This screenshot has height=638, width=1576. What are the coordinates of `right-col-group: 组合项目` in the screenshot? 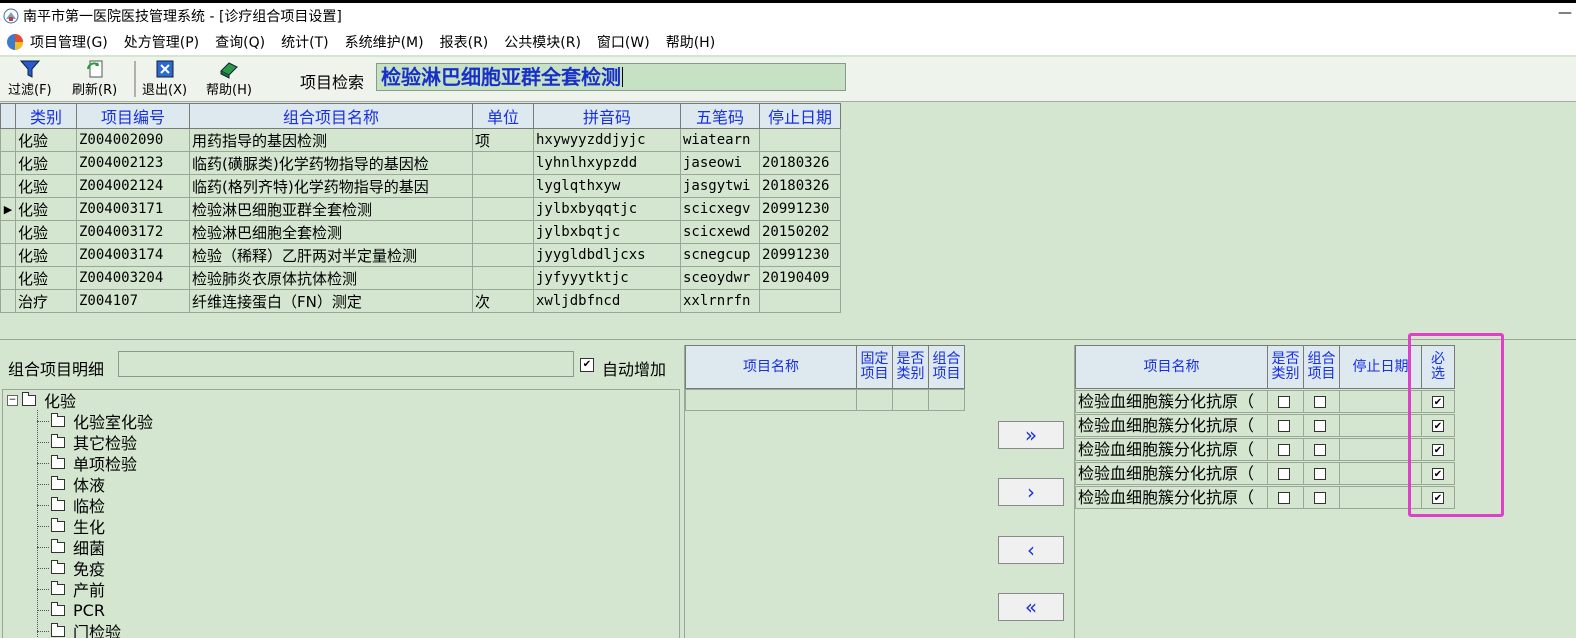 It's located at (1321, 367).